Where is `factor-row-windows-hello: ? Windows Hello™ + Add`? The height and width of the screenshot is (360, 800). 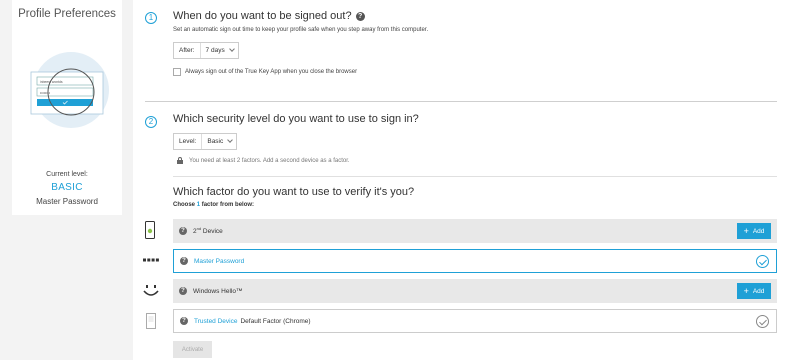
factor-row-windows-hello: ? Windows Hello™ + Add is located at coordinates (475, 291).